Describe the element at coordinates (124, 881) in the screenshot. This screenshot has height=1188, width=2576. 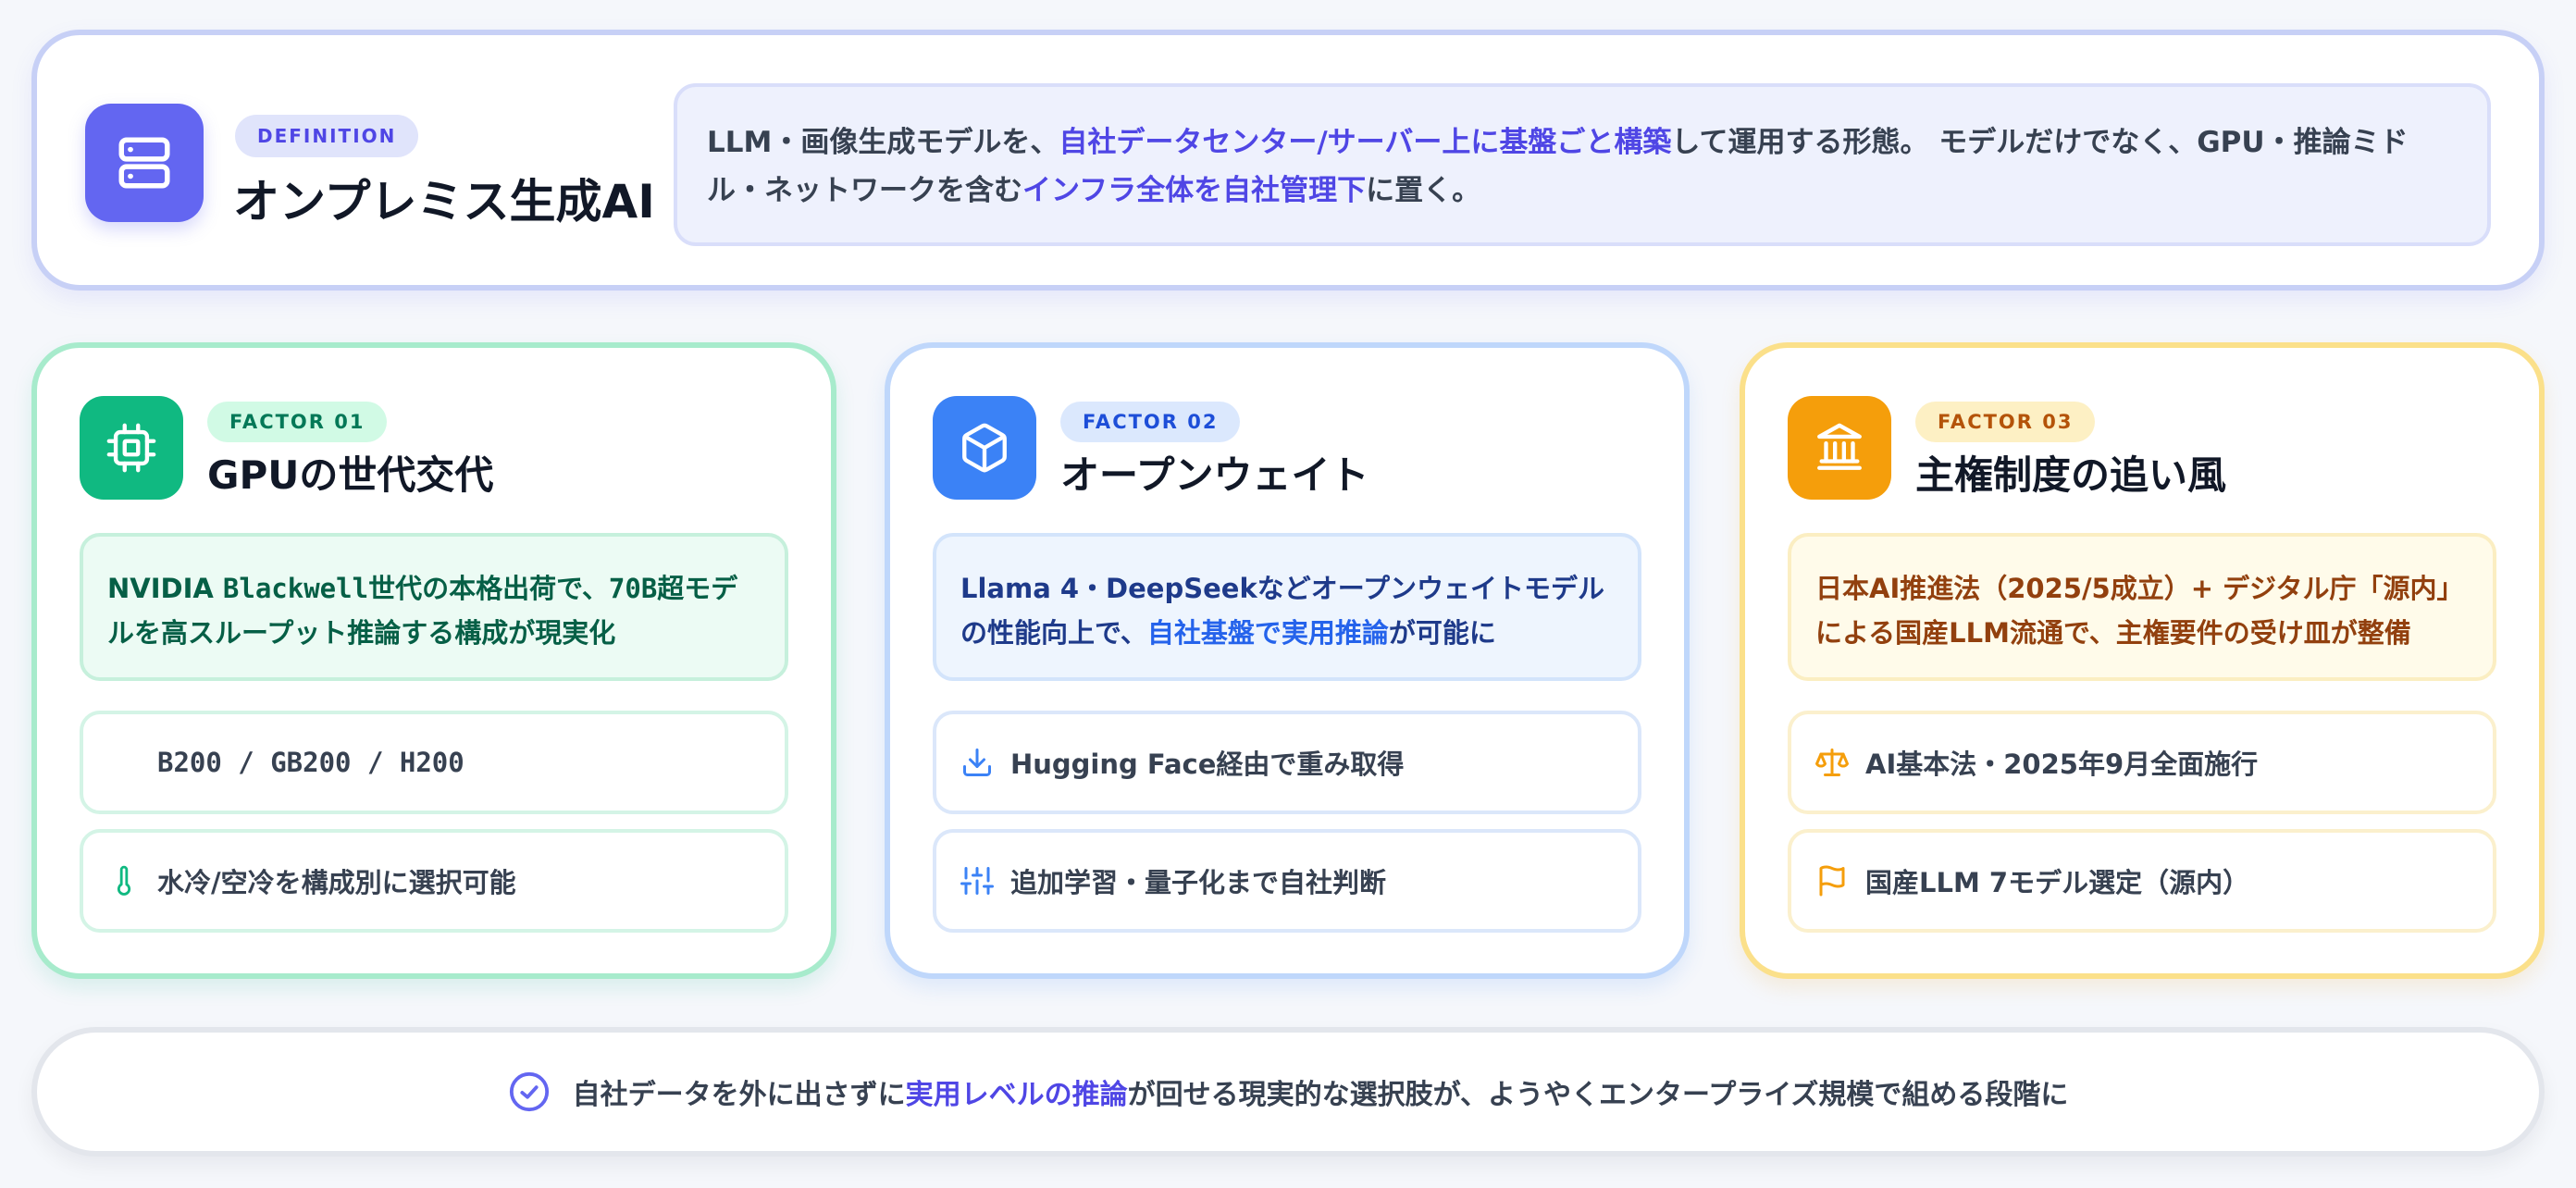
I see `thermometer-icon` at that location.